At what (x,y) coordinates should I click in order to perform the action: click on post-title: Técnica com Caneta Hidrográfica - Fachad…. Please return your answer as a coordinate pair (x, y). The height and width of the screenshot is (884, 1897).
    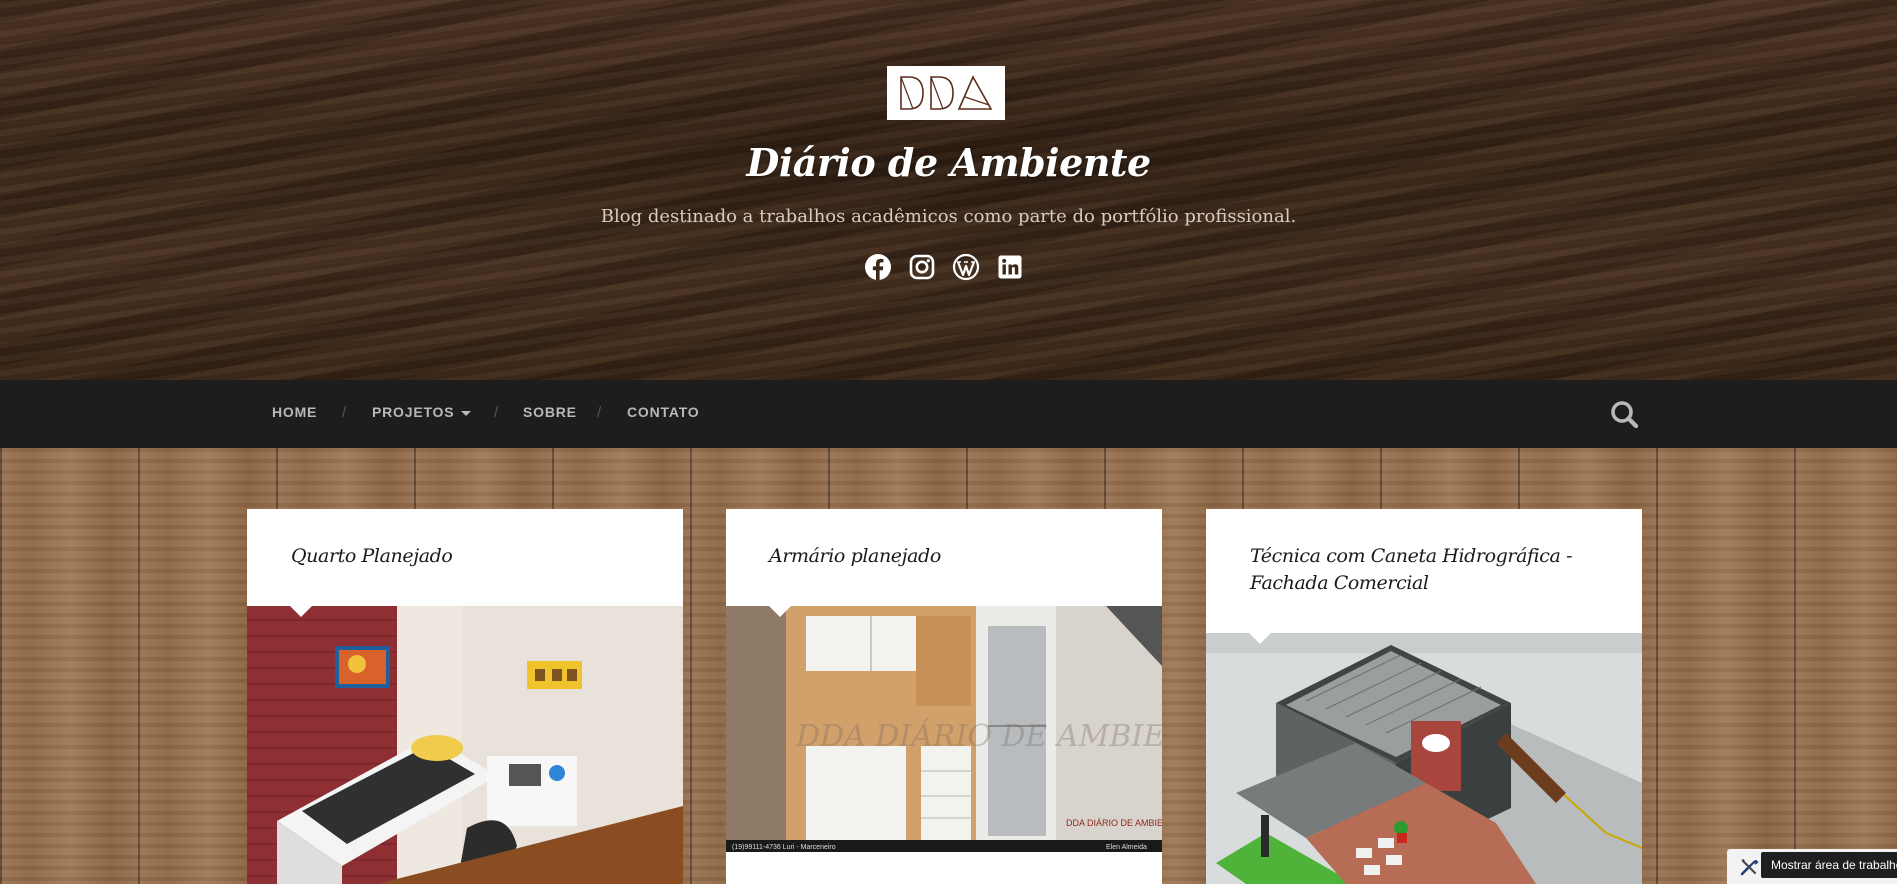
    Looking at the image, I should click on (1426, 570).